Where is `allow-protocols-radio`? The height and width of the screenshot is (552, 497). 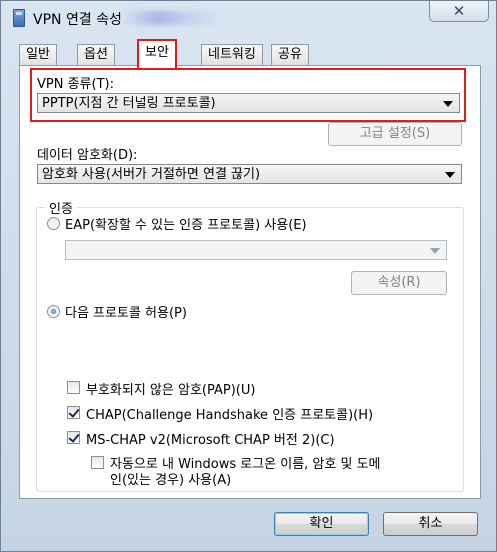 allow-protocols-radio is located at coordinates (53, 311).